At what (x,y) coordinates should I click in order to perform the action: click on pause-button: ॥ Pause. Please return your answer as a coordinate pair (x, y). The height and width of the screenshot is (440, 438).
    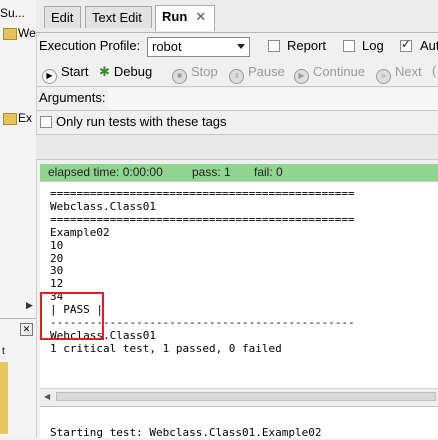
    Looking at the image, I should click on (257, 74).